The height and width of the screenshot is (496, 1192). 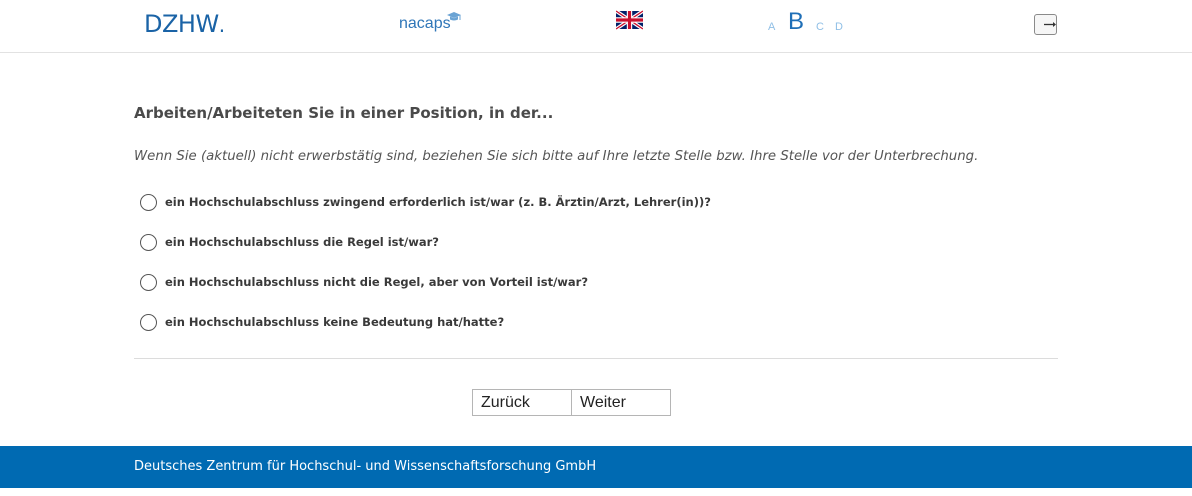 I want to click on back-button: Zurück, so click(x=522, y=402).